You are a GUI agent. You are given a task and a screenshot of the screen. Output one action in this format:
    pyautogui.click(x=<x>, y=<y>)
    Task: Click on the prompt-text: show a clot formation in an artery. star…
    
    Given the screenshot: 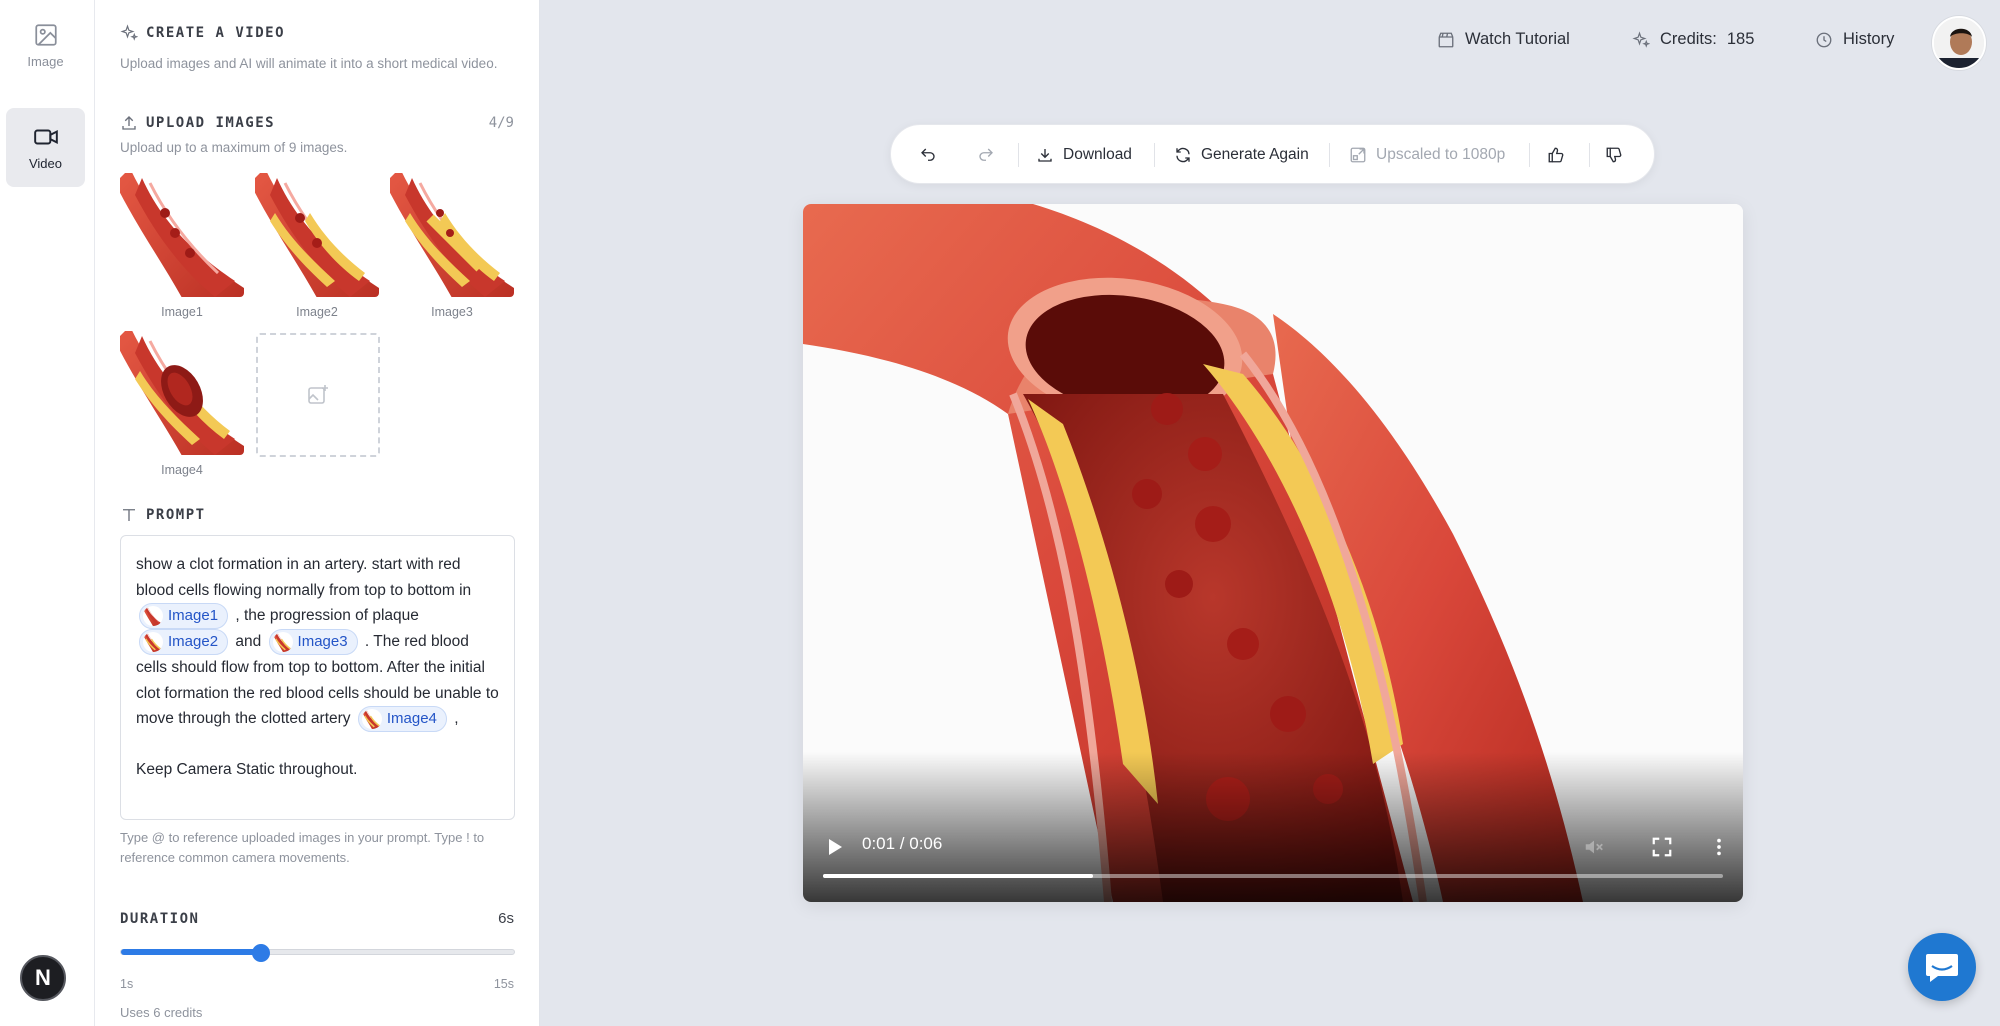 What is the action you would take?
    pyautogui.click(x=304, y=577)
    